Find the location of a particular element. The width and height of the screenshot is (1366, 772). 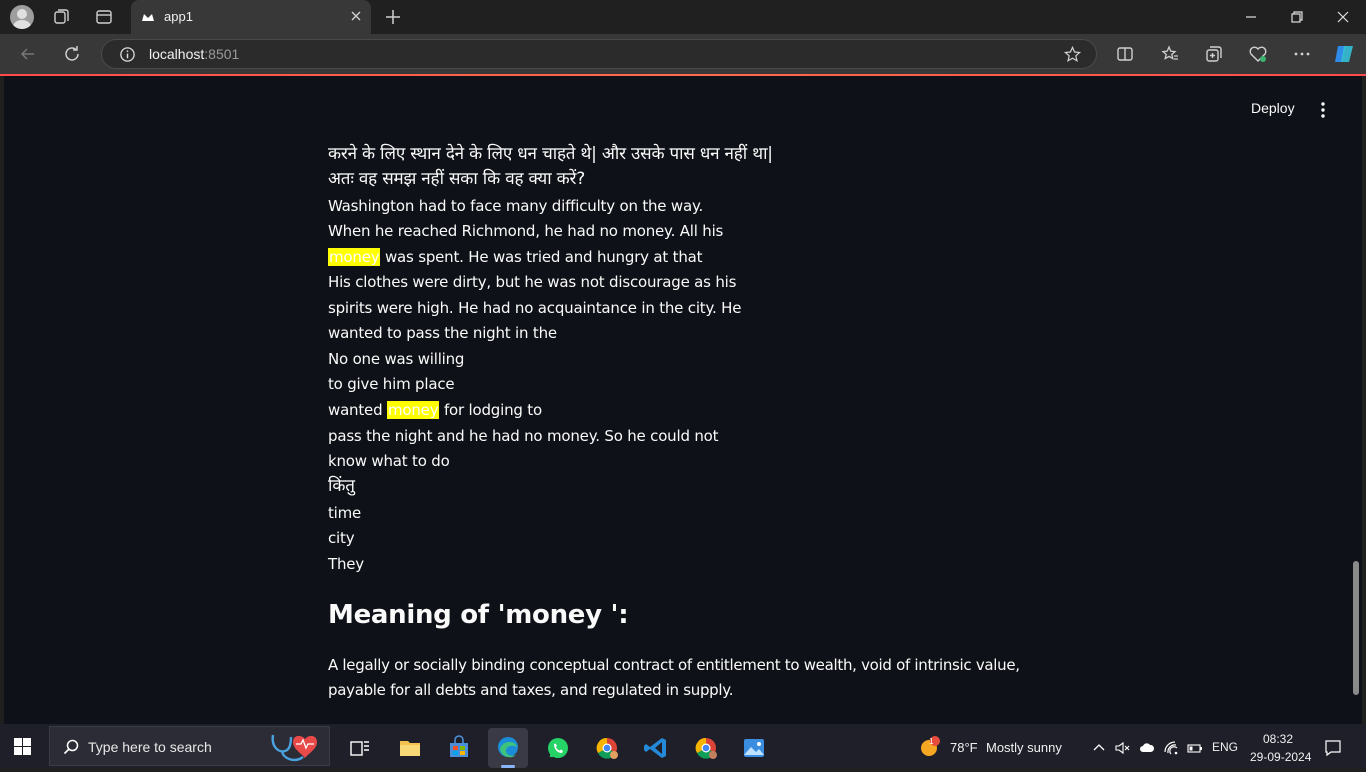

tab-title: app1 is located at coordinates (178, 16).